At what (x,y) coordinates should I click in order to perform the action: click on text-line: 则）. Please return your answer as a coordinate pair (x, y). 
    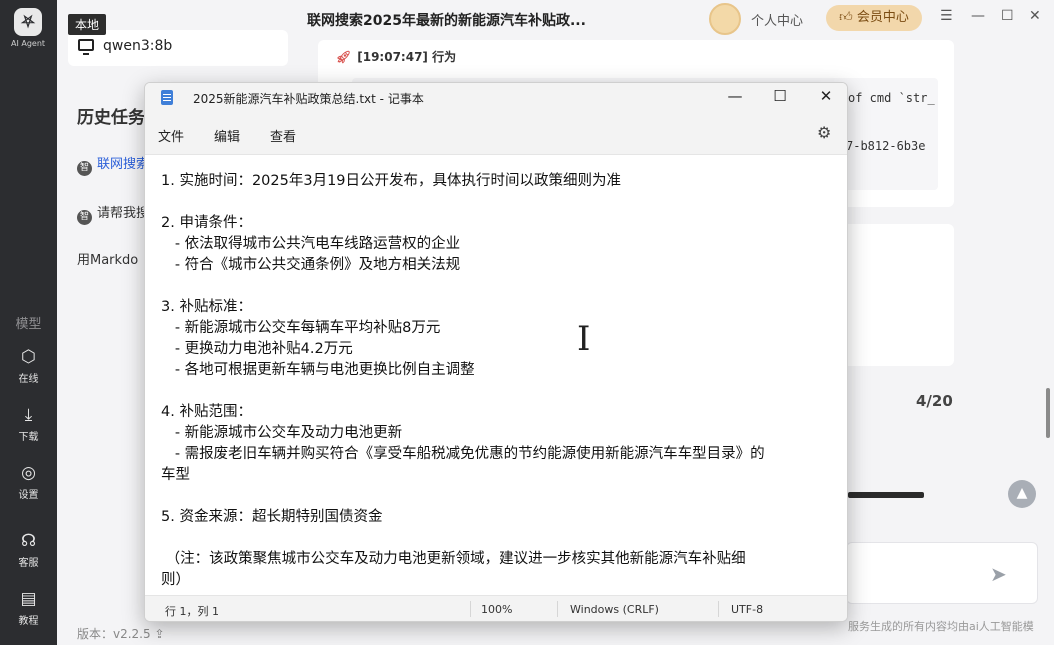
    Looking at the image, I should click on (175, 580).